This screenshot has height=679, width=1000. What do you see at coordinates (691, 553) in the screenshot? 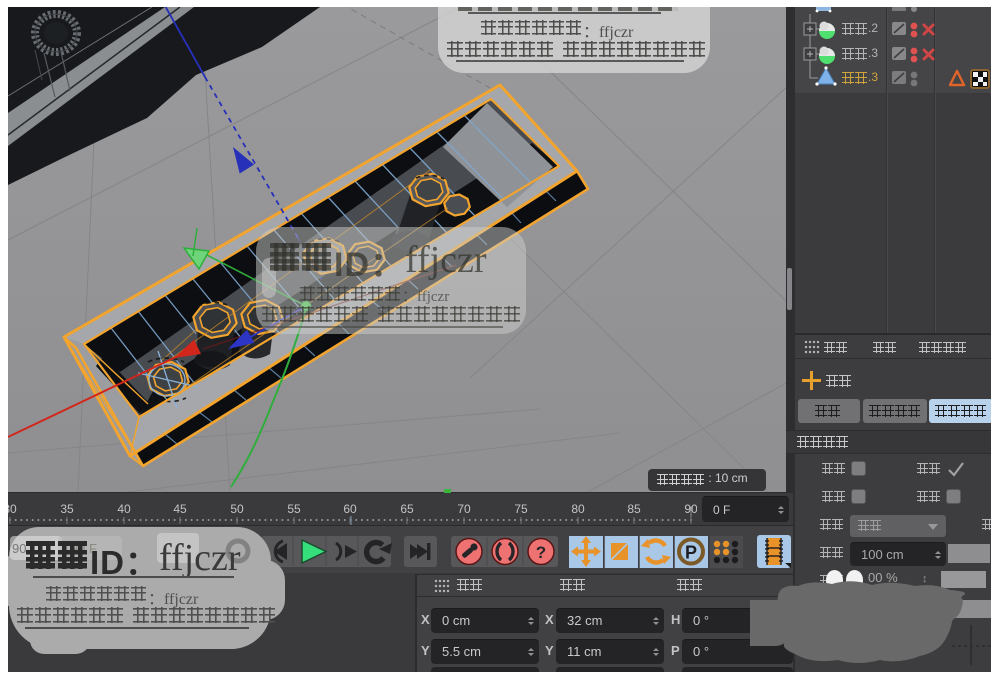
I see `svg-text: P` at bounding box center [691, 553].